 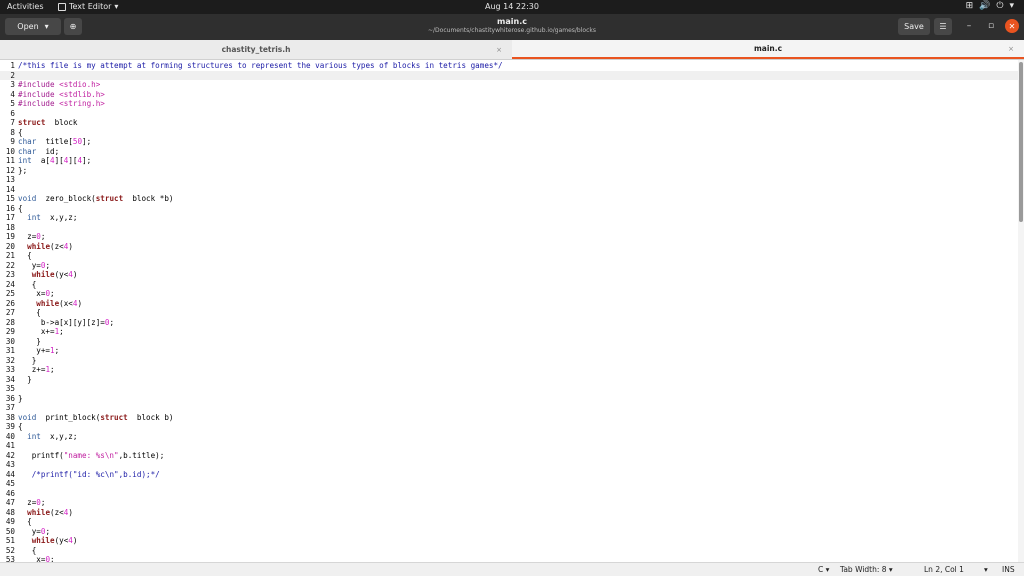 What do you see at coordinates (509, 142) in the screenshot?
I see `code-line: 9 char title[50];` at bounding box center [509, 142].